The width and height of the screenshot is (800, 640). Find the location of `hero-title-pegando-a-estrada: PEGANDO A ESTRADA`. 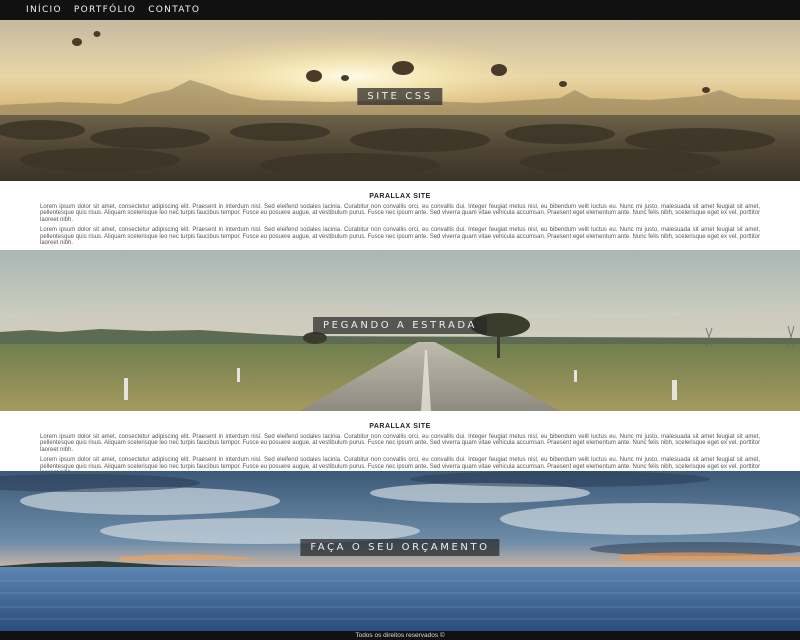

hero-title-pegando-a-estrada: PEGANDO A ESTRADA is located at coordinates (400, 325).